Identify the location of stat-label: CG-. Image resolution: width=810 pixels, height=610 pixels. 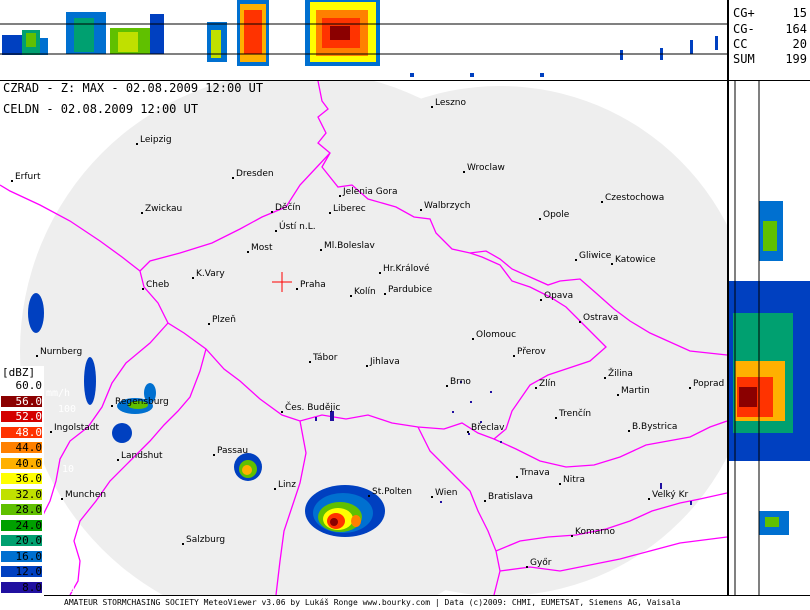
(744, 29).